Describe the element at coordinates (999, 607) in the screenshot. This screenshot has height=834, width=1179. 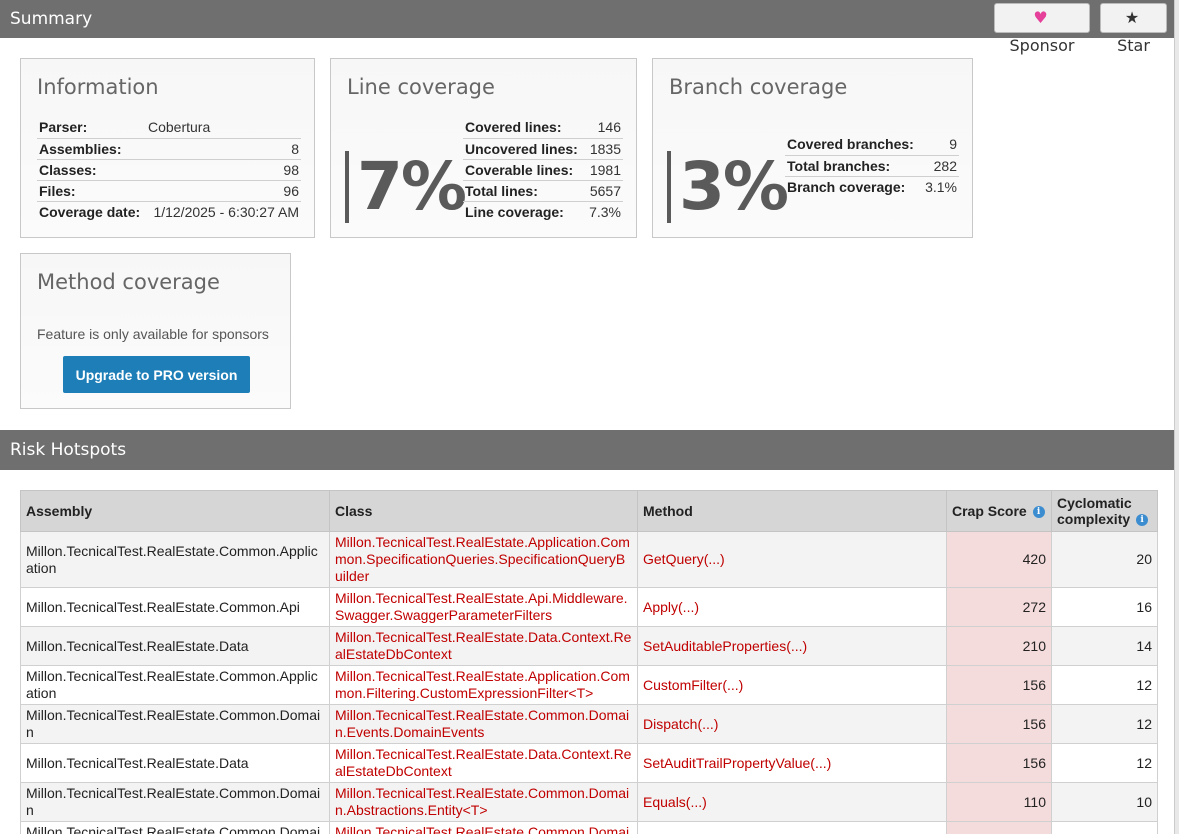
I see `crap-score-cell: 272` at that location.